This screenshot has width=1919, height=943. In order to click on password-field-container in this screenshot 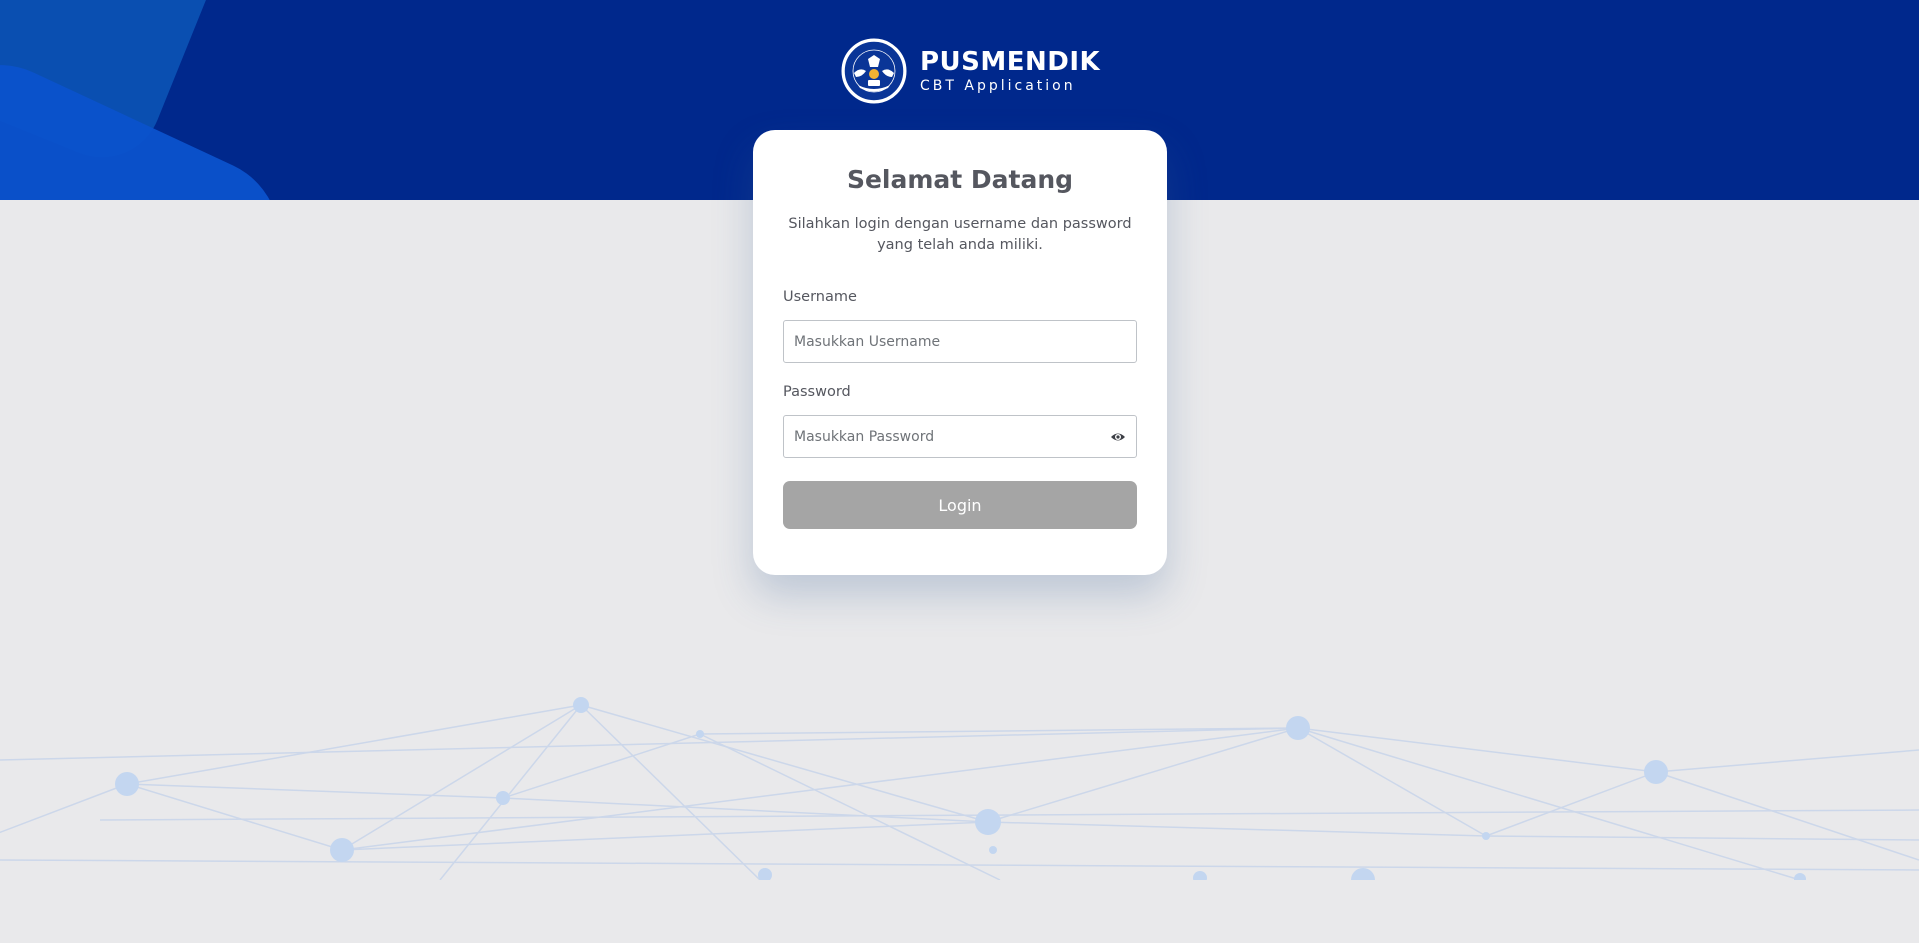, I will do `click(960, 436)`.